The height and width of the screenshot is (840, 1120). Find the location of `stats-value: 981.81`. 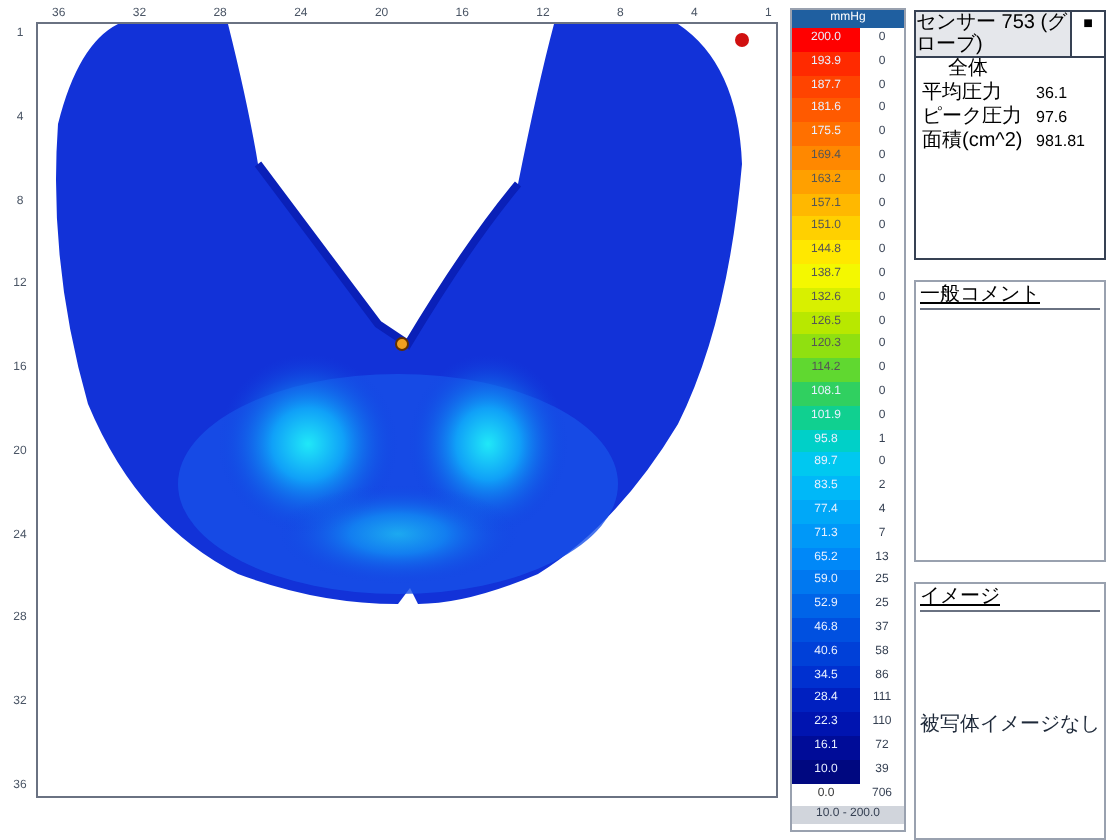

stats-value: 981.81 is located at coordinates (1060, 142).